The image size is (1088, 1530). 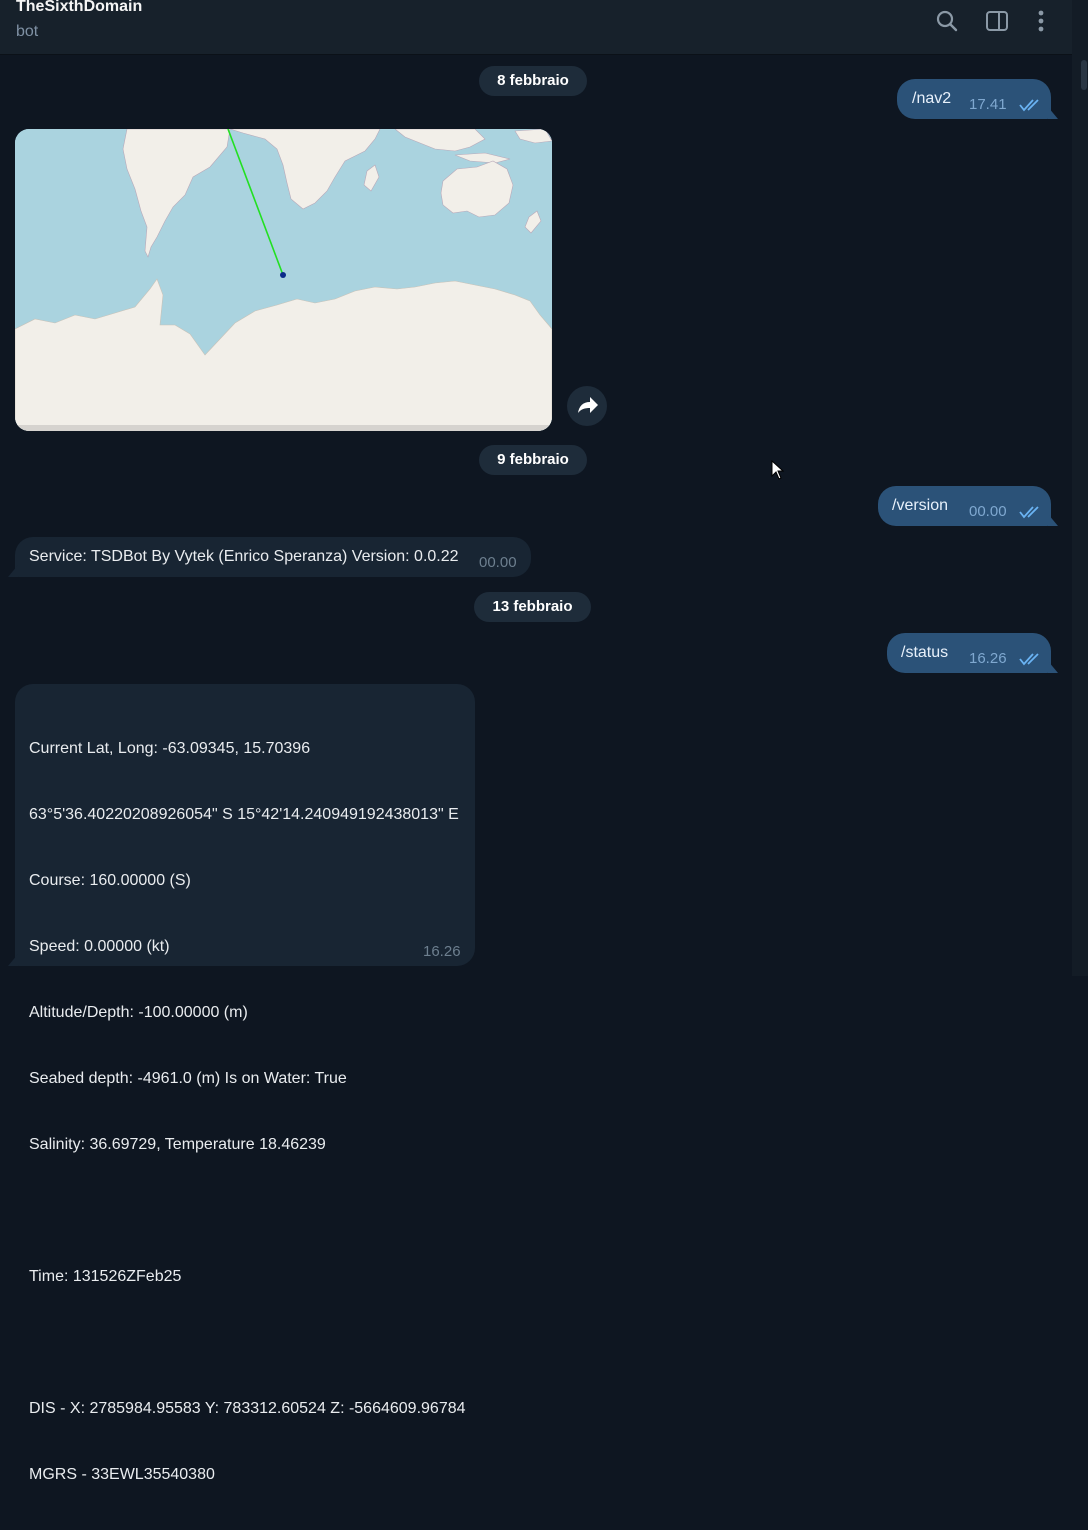 What do you see at coordinates (931, 99) in the screenshot?
I see `message-text: /nav2` at bounding box center [931, 99].